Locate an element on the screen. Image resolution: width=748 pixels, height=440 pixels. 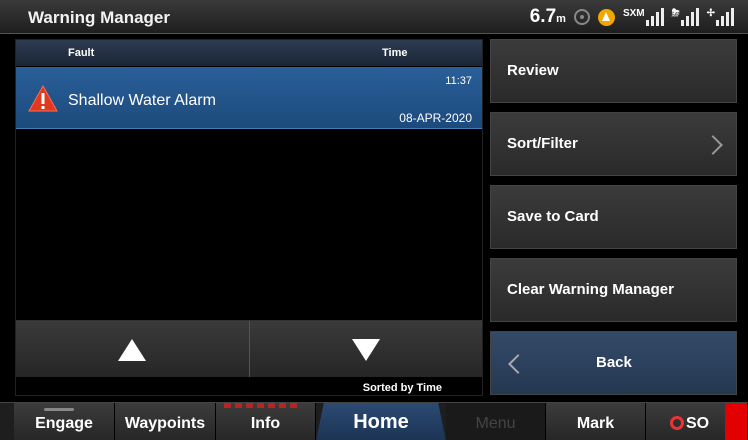
sxm-signal-icon: SXM is located at coordinates (643, 17).